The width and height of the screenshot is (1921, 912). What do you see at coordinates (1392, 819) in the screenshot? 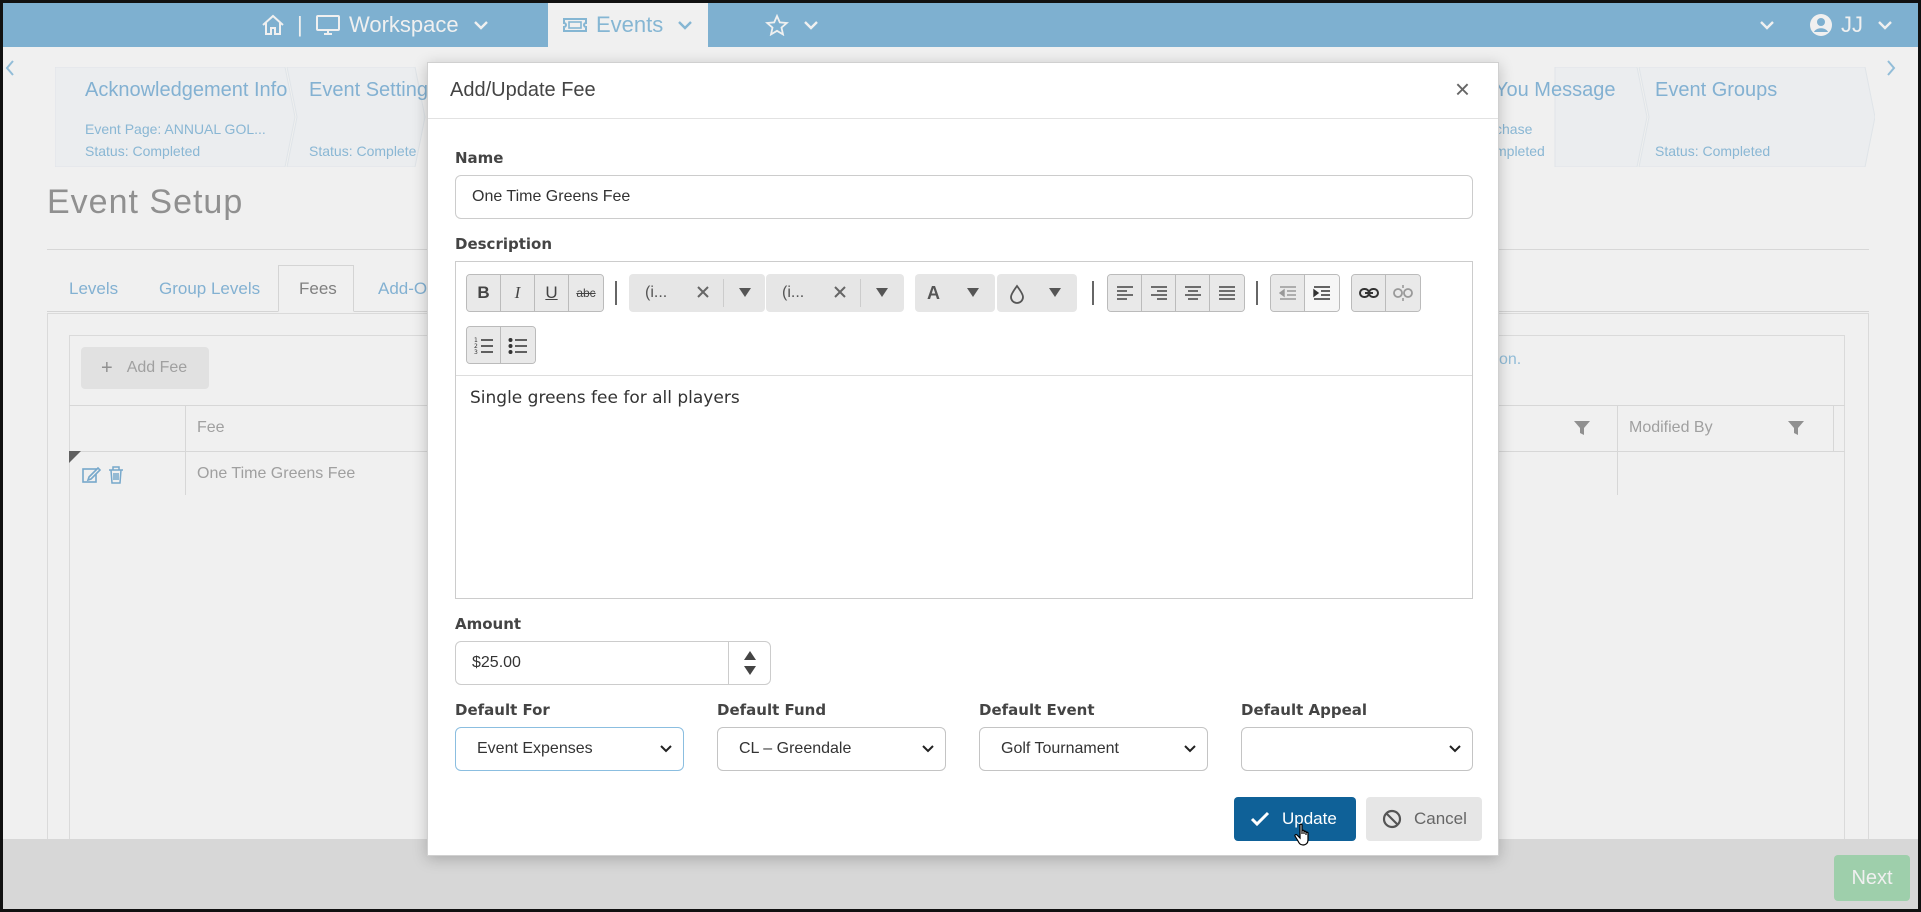
I see `ban-icon` at bounding box center [1392, 819].